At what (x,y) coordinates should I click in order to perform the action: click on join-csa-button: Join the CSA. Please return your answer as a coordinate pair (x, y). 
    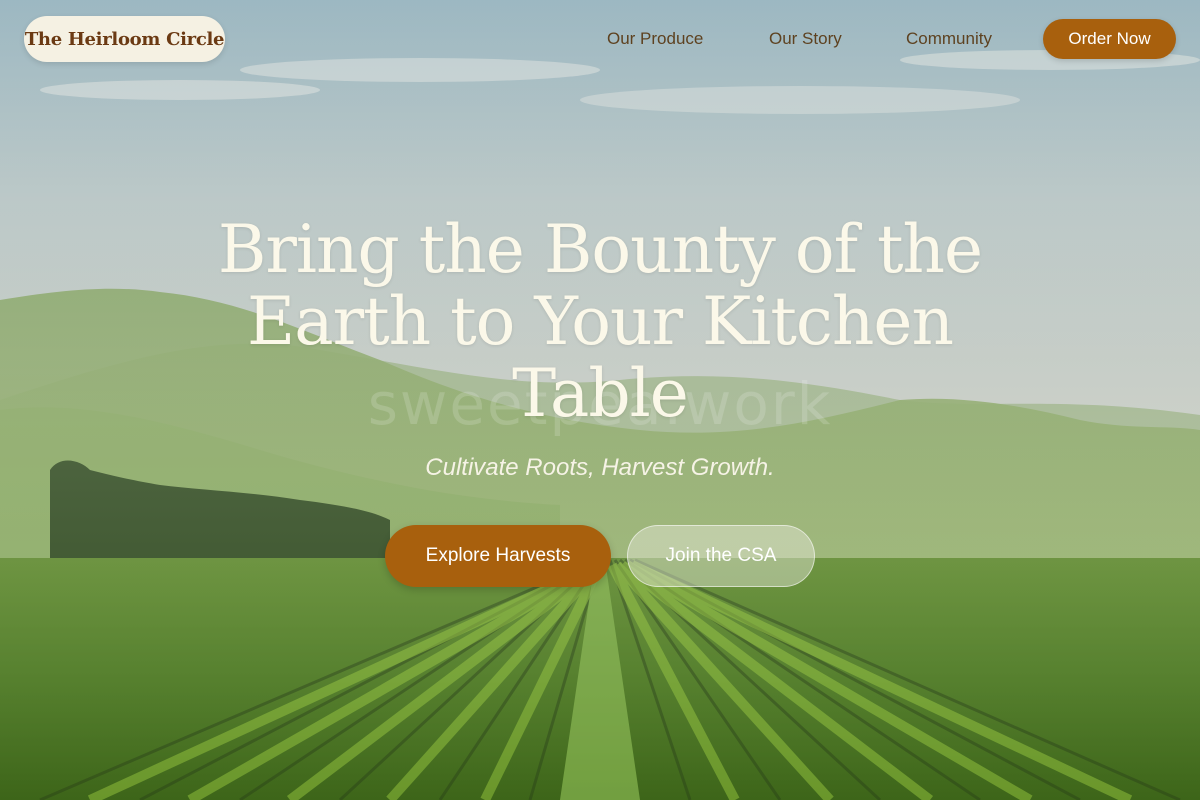
    Looking at the image, I should click on (721, 556).